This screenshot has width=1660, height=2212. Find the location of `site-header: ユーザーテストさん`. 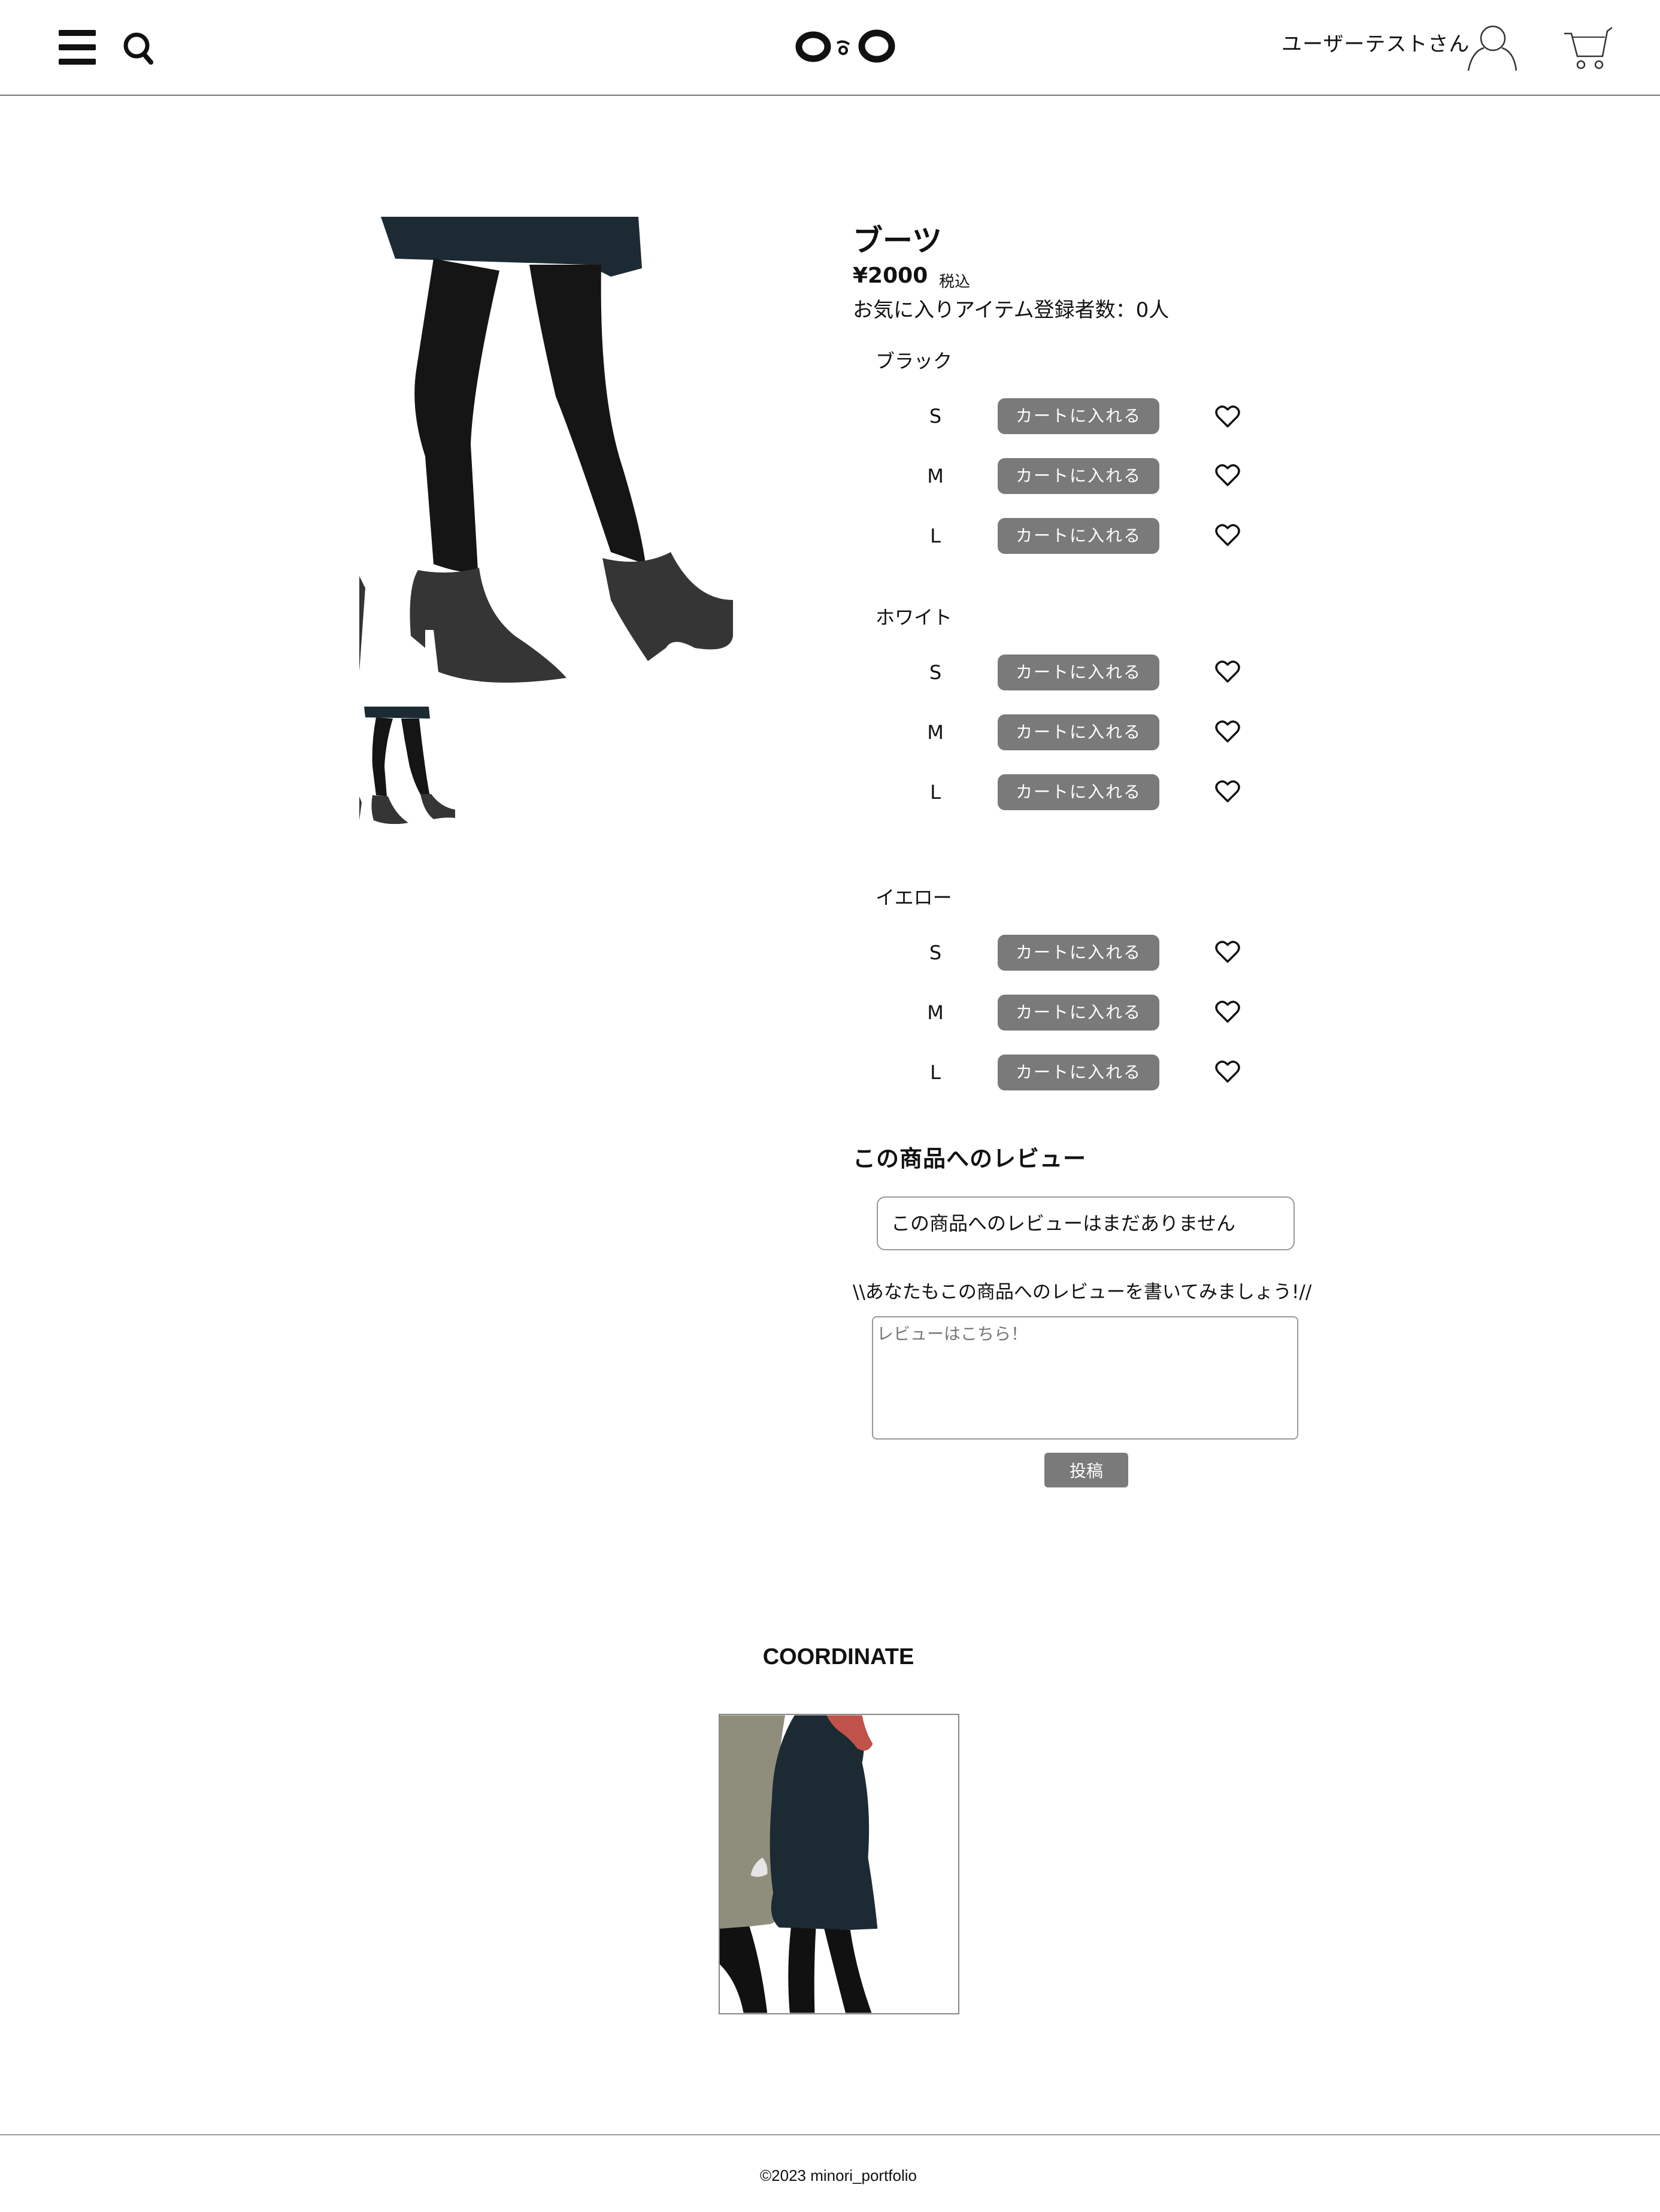

site-header: ユーザーテストさん is located at coordinates (830, 48).